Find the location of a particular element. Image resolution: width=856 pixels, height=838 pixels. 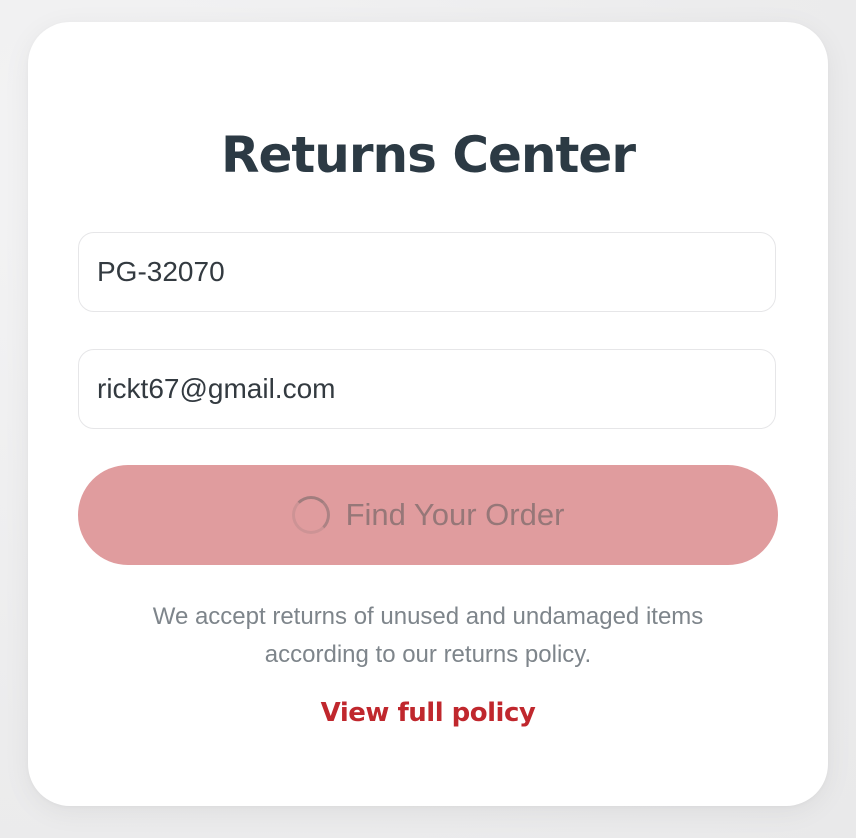

find-order-button-label: Find Your Order is located at coordinates (455, 514).